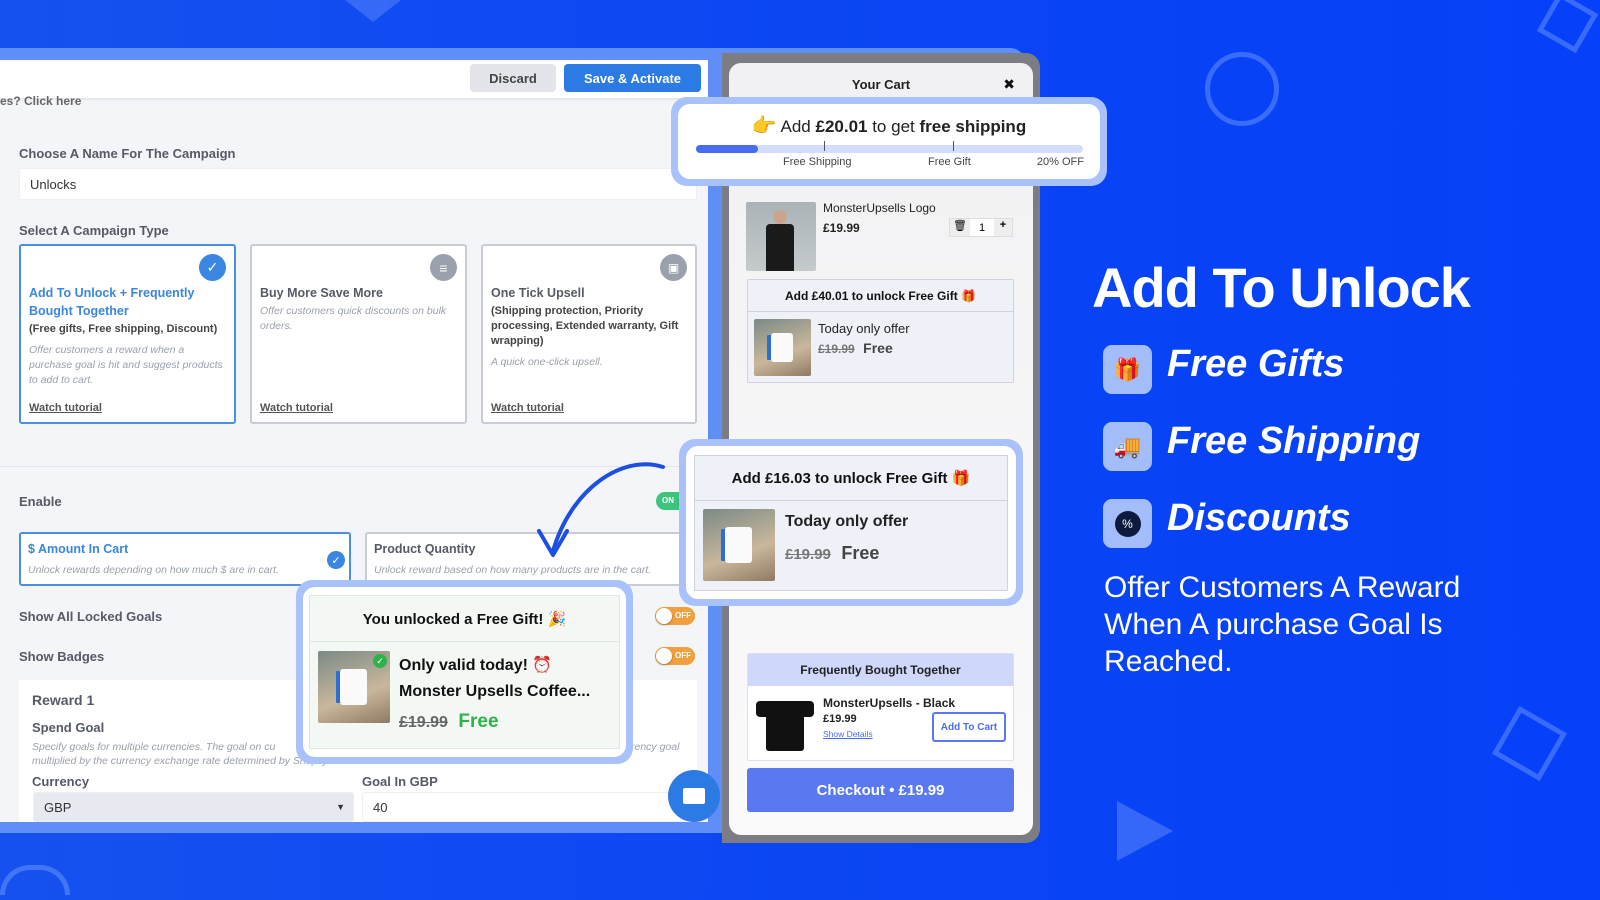 The height and width of the screenshot is (900, 1600). Describe the element at coordinates (340, 807) in the screenshot. I see `chevron-down-icon: ▼` at that location.